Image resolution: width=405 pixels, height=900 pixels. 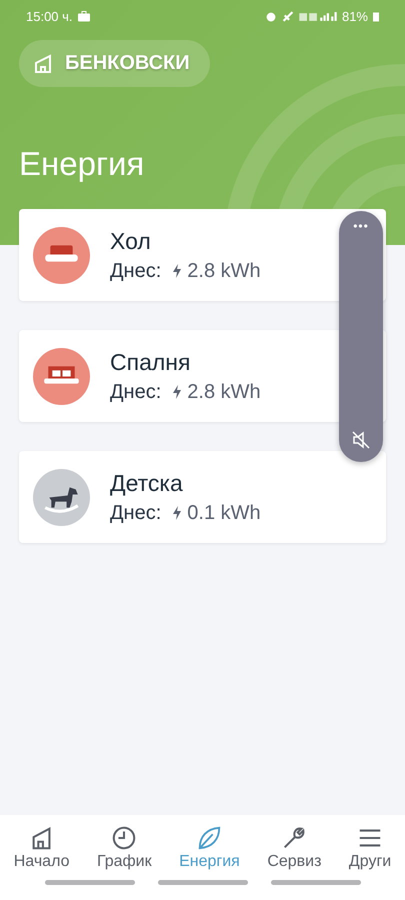 I want to click on nav-tab: Сервиз, so click(x=294, y=848).